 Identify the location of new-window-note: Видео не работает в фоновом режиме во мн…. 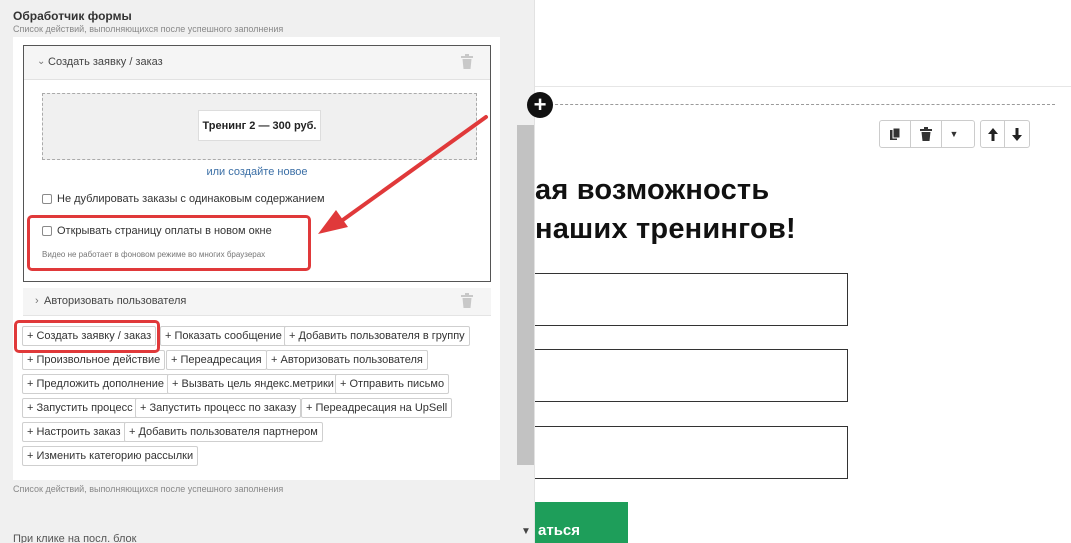
(154, 254).